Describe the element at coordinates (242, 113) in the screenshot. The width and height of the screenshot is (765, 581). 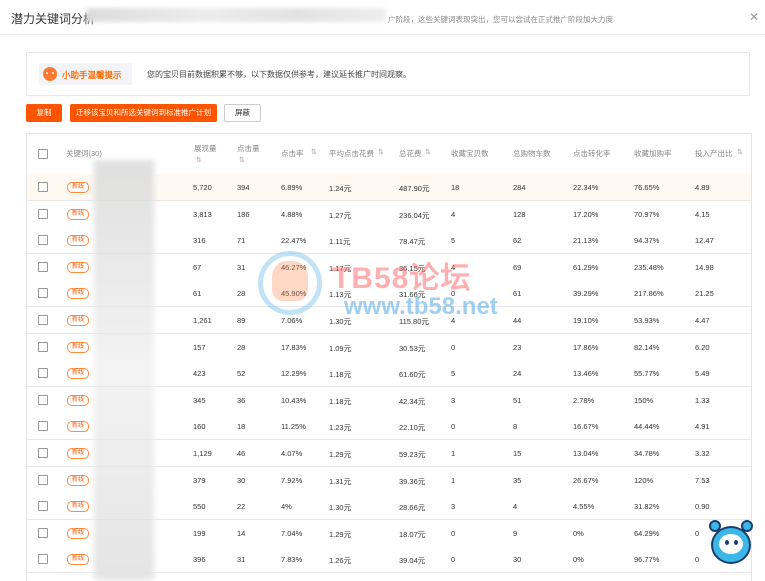
I see `shield-button: 屏蔽` at that location.